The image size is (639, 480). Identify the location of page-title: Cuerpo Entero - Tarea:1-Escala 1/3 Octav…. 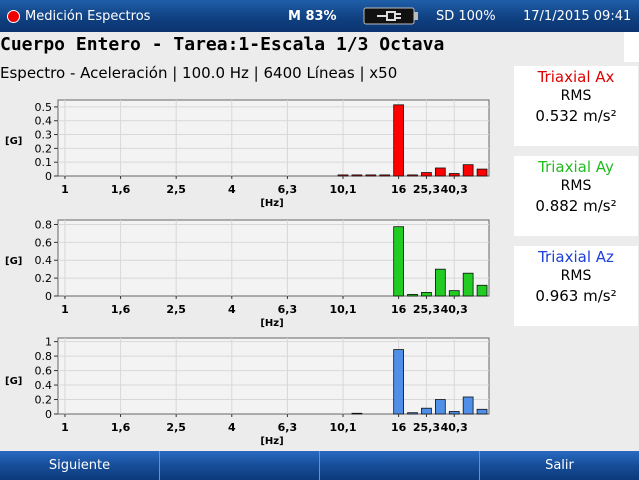
(222, 44).